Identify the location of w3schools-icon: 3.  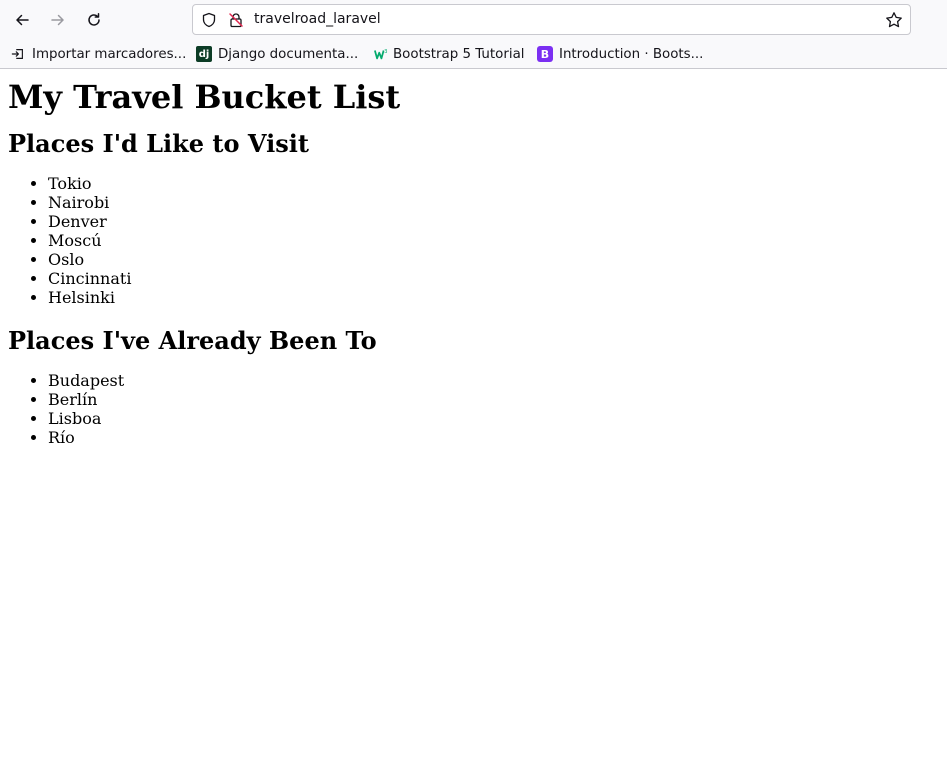
(381, 54).